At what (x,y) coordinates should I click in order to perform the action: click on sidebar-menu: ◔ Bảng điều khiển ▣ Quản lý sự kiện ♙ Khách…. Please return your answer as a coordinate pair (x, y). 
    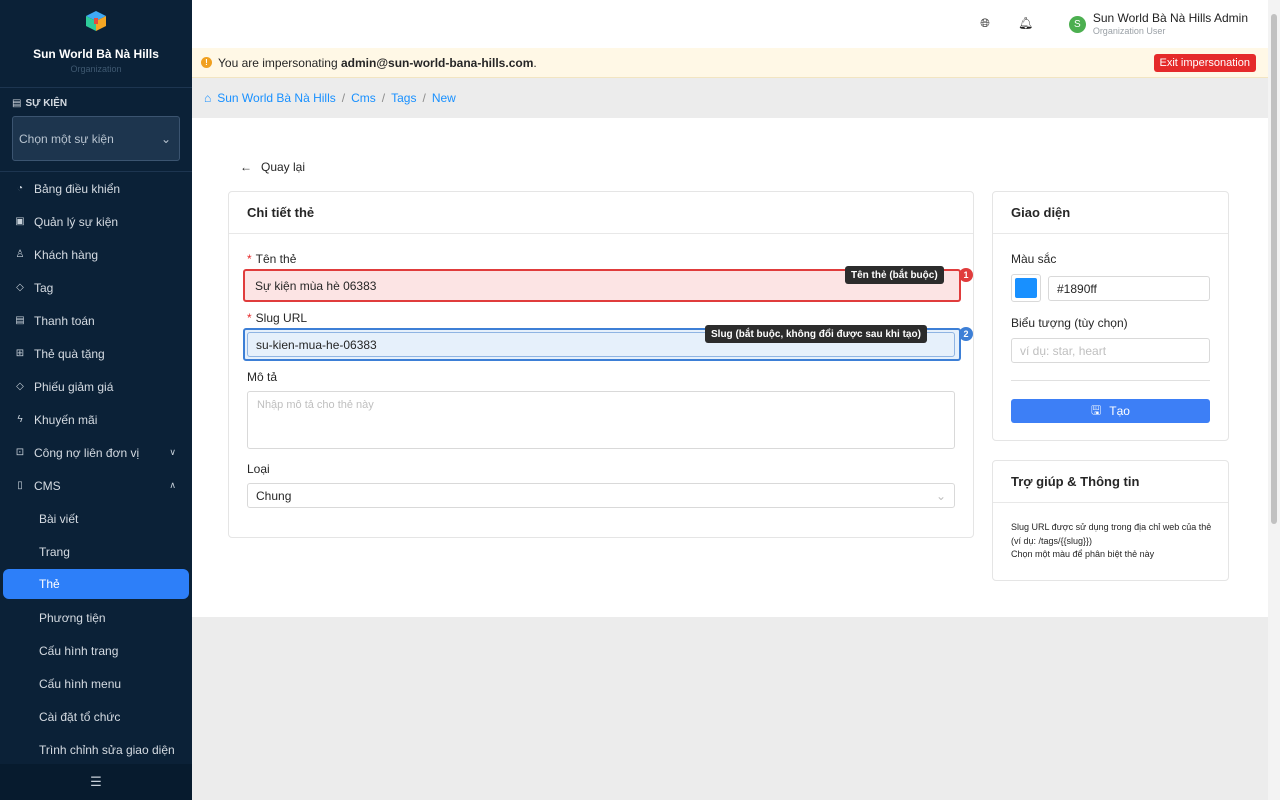
    Looking at the image, I should click on (96, 469).